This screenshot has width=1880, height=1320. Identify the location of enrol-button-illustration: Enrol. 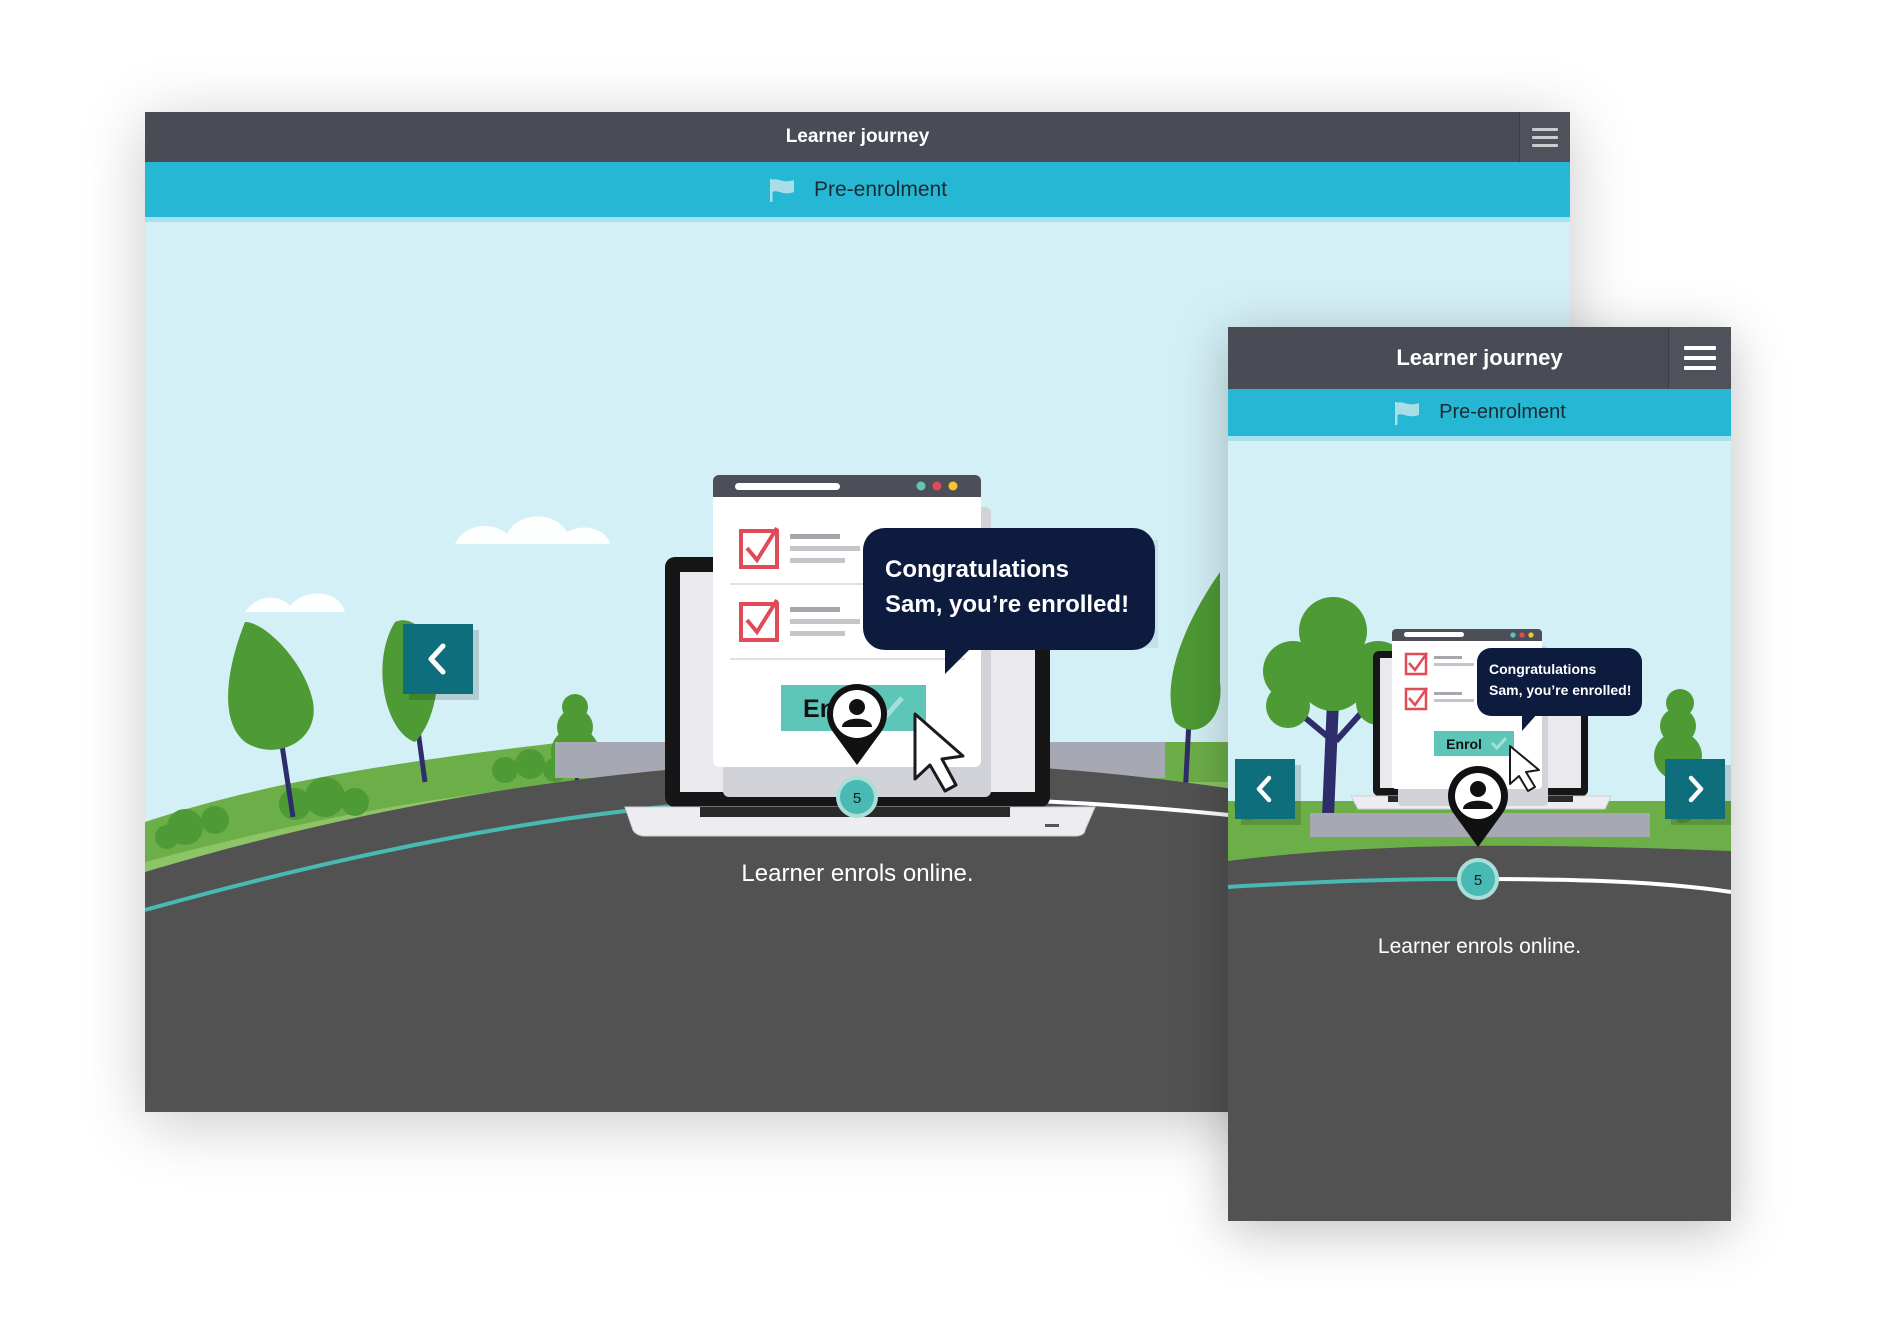
(1474, 743).